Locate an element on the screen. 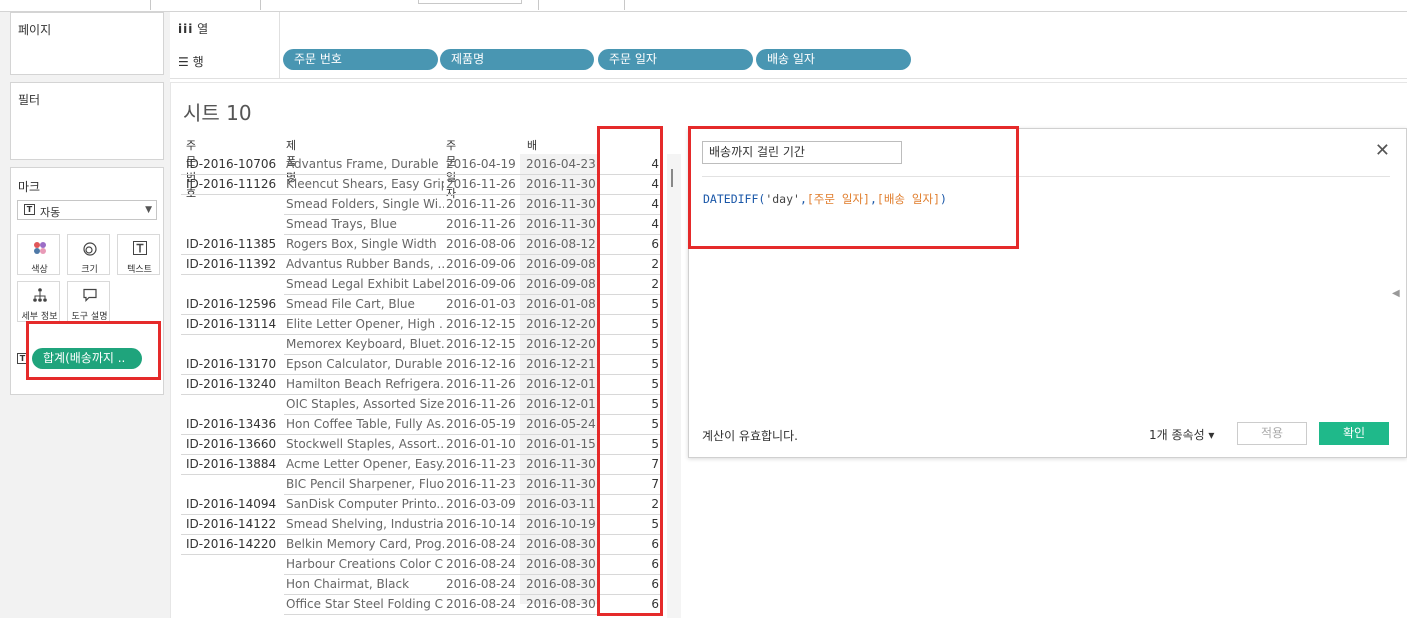 The height and width of the screenshot is (618, 1407). row-pill-order-id: 주문 번호 is located at coordinates (360, 59).